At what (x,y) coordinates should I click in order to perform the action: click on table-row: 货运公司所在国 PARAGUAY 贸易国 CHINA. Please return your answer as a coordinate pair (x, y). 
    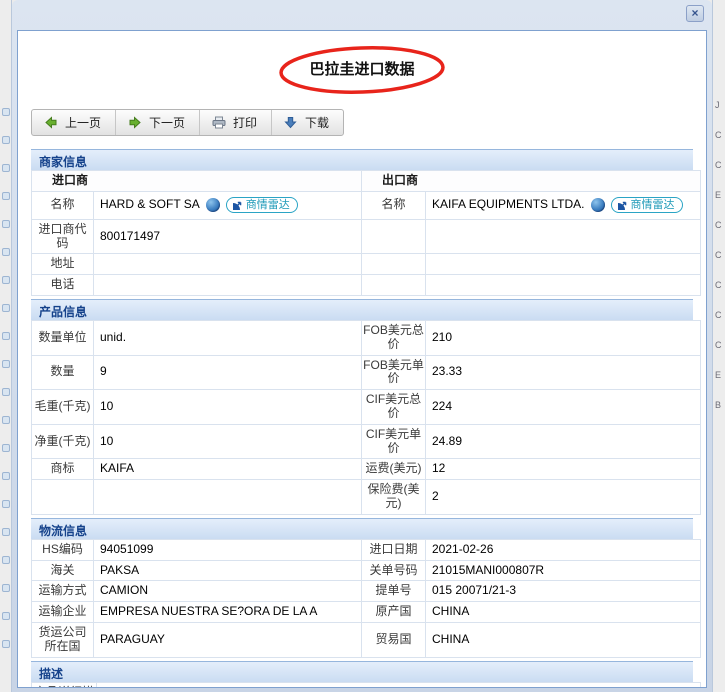
    Looking at the image, I should click on (366, 639).